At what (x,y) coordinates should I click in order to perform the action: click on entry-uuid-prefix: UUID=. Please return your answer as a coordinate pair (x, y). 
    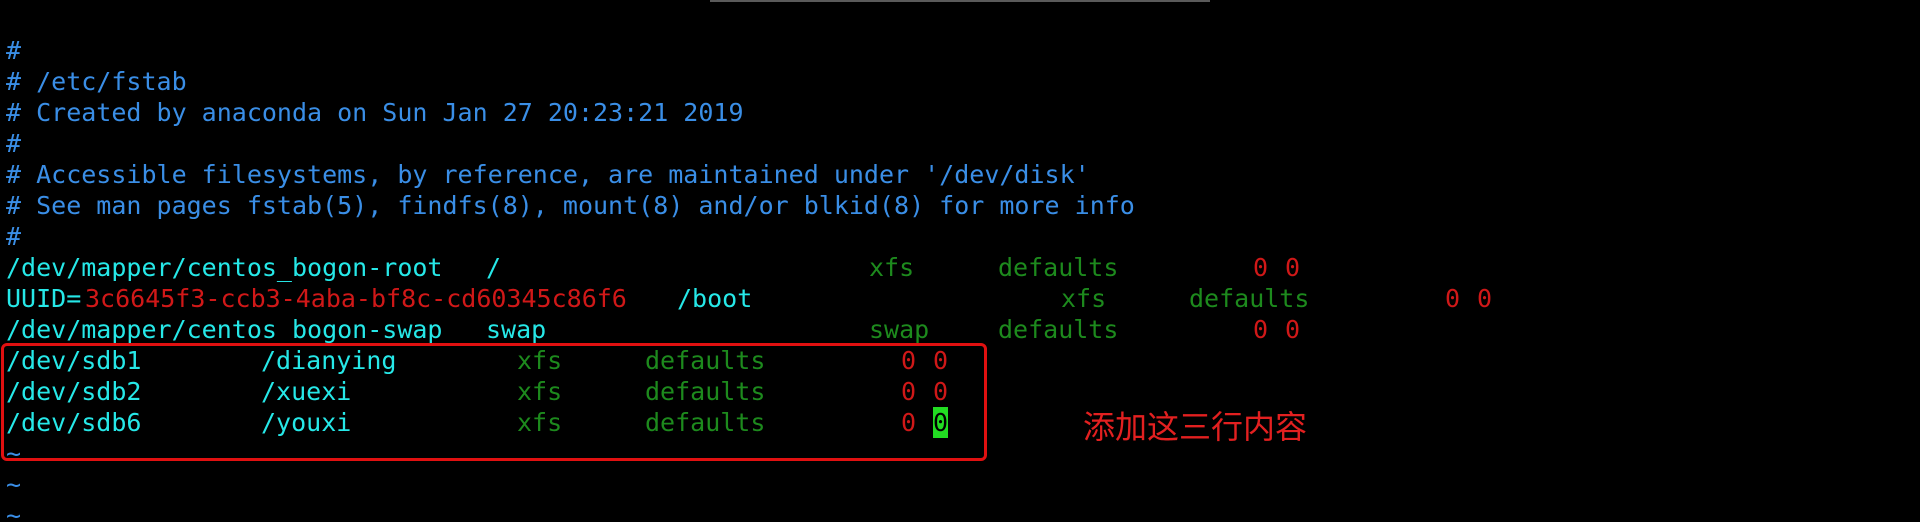
    Looking at the image, I should click on (44, 298).